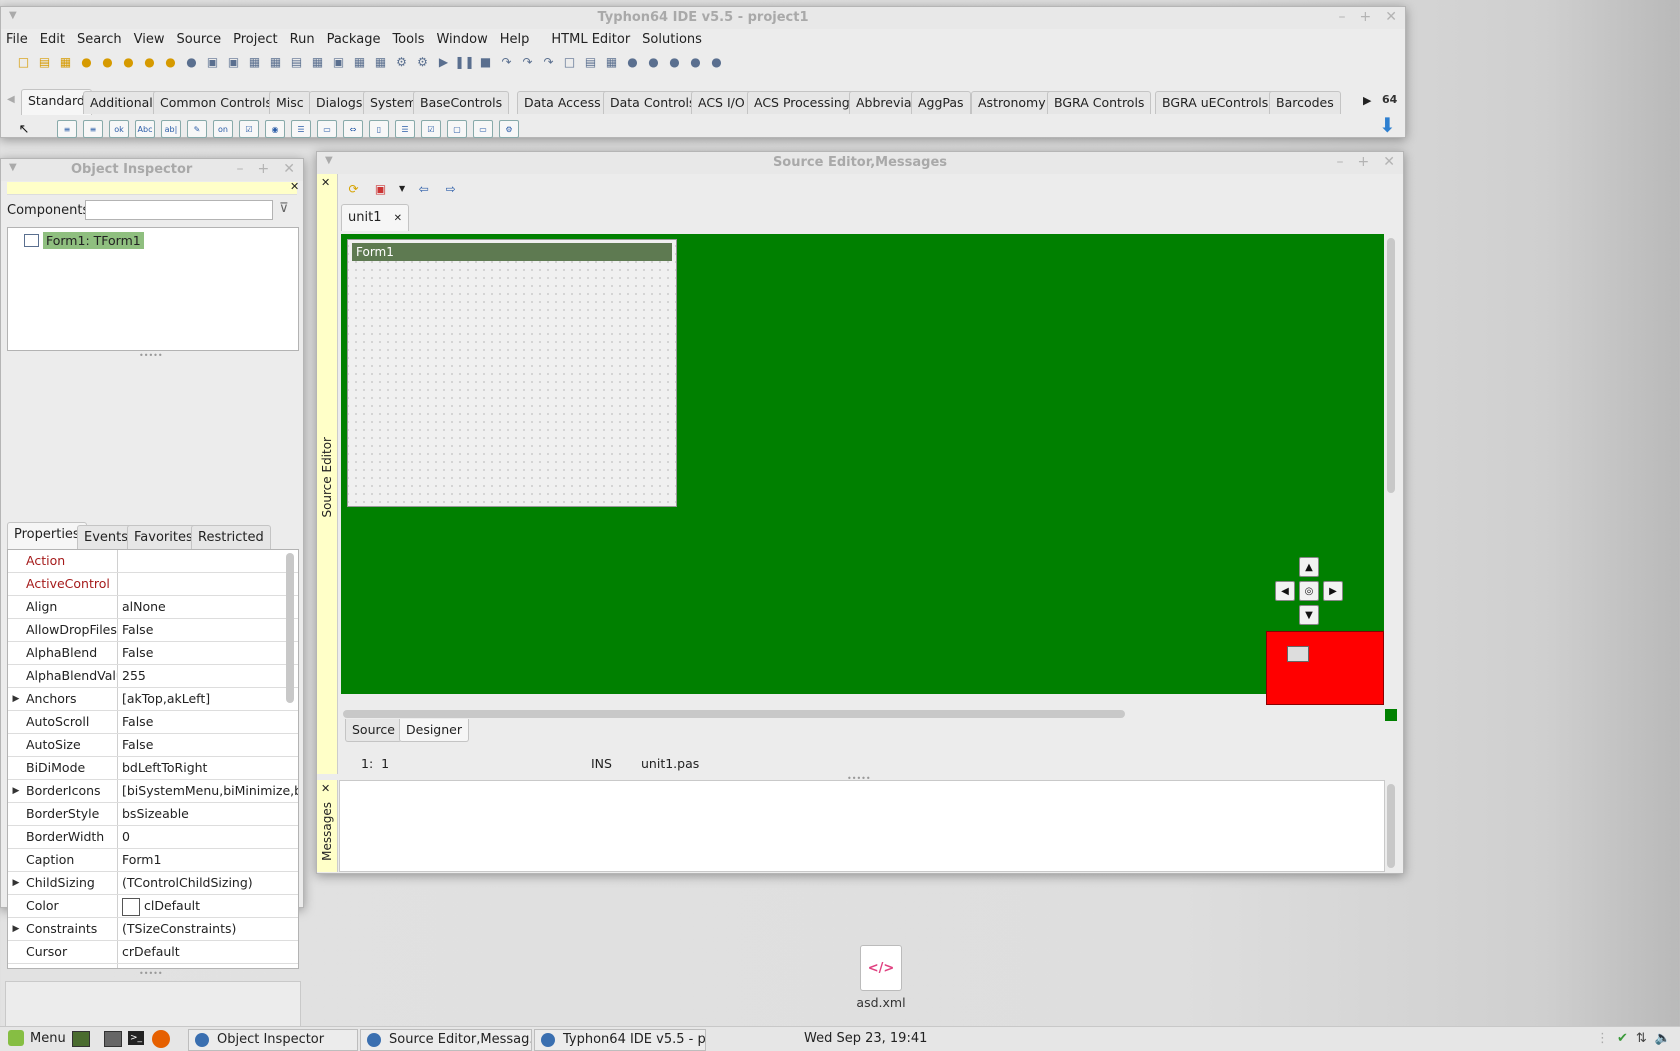 This screenshot has height=1051, width=1680. Describe the element at coordinates (153, 906) in the screenshot. I see `property-row: Color clDefault` at that location.